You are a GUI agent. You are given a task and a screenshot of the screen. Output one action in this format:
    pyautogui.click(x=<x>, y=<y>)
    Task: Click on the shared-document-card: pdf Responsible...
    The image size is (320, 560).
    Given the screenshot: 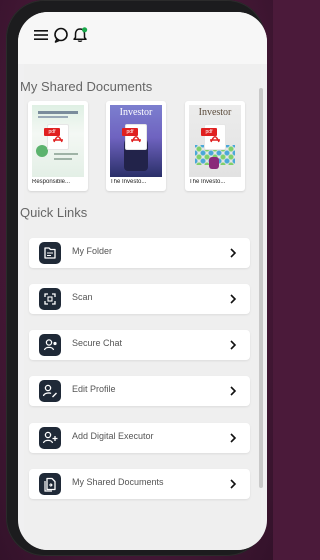 What is the action you would take?
    pyautogui.click(x=58, y=146)
    